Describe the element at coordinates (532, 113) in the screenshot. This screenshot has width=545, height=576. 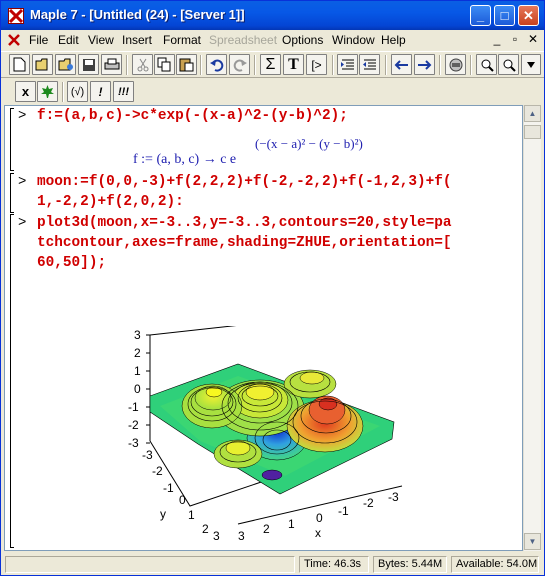
I see `scroll-up-button: ▲` at that location.